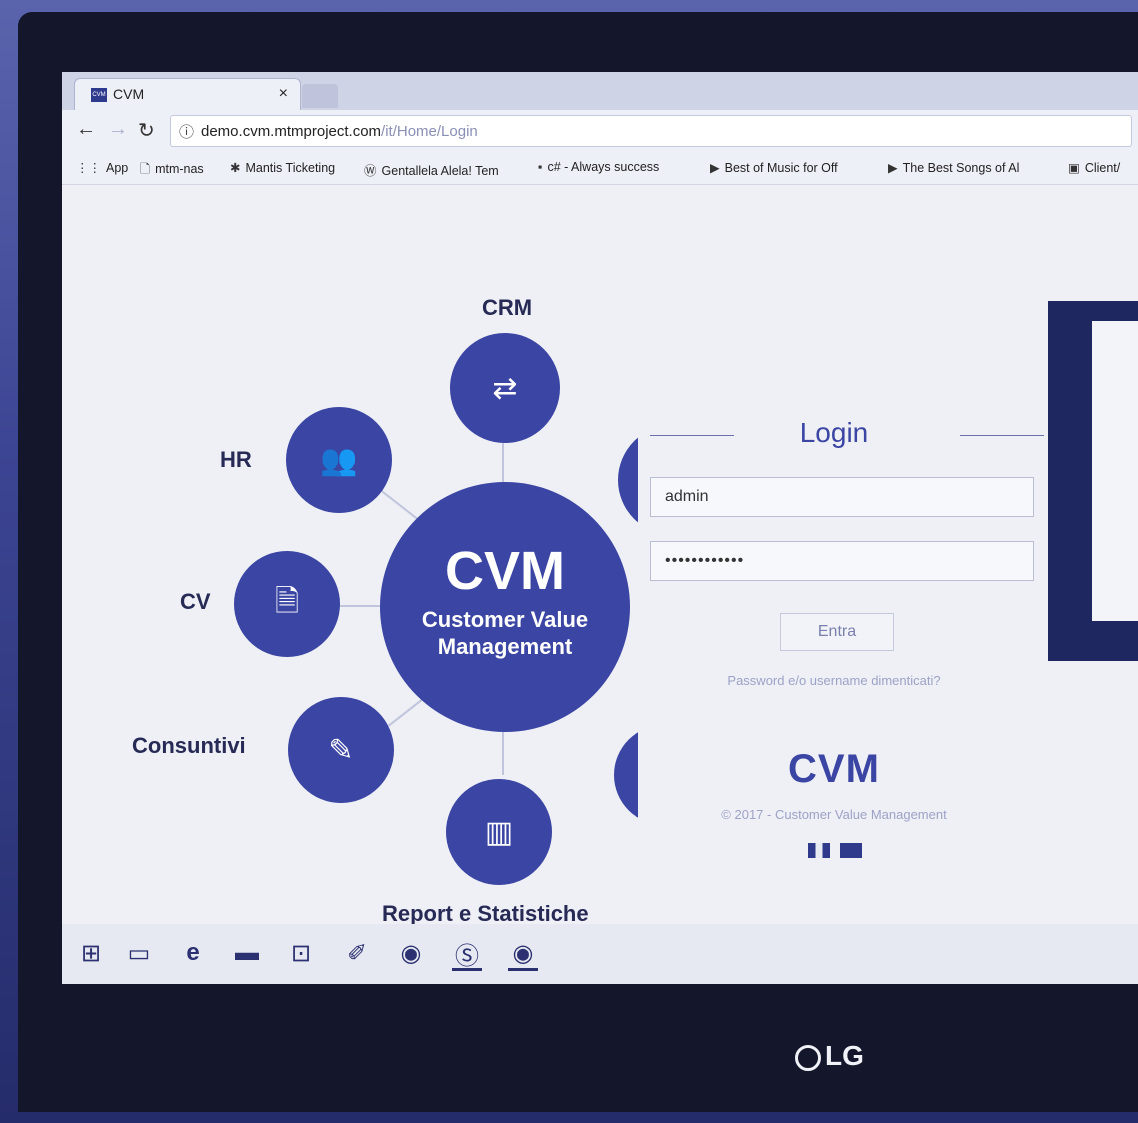  What do you see at coordinates (781, 168) in the screenshot?
I see `bookmark-label: Best of Music for Off` at bounding box center [781, 168].